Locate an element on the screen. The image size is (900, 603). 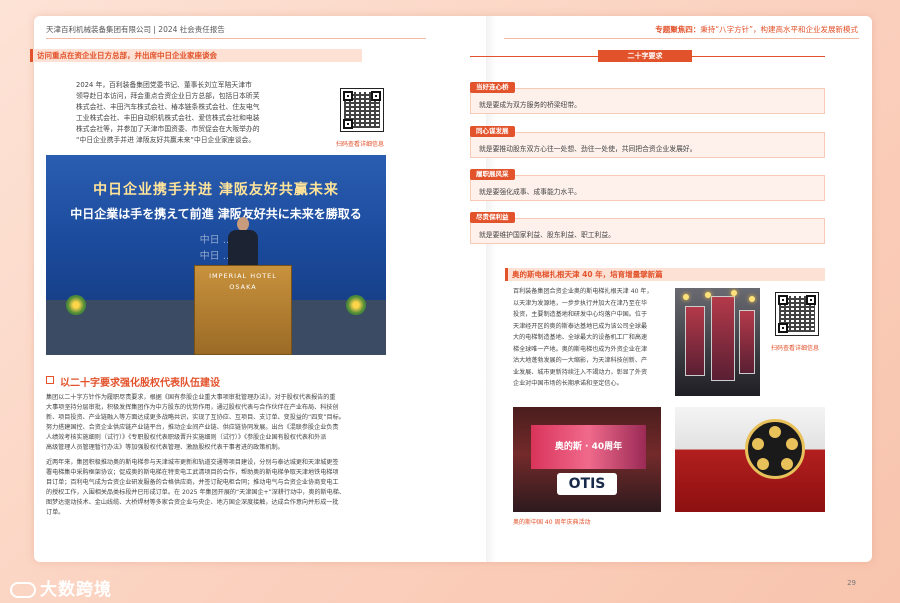
photo-caption: 奥的斯中国 40 周年庆典活动 is located at coordinates (552, 522).